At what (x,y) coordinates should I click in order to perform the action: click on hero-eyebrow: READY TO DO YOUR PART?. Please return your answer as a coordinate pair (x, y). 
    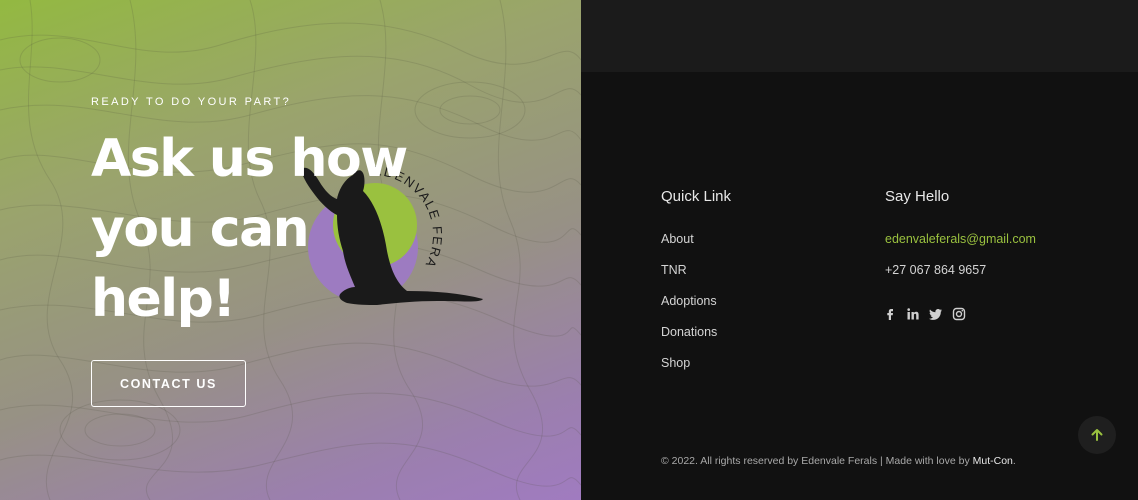
    Looking at the image, I should click on (191, 102).